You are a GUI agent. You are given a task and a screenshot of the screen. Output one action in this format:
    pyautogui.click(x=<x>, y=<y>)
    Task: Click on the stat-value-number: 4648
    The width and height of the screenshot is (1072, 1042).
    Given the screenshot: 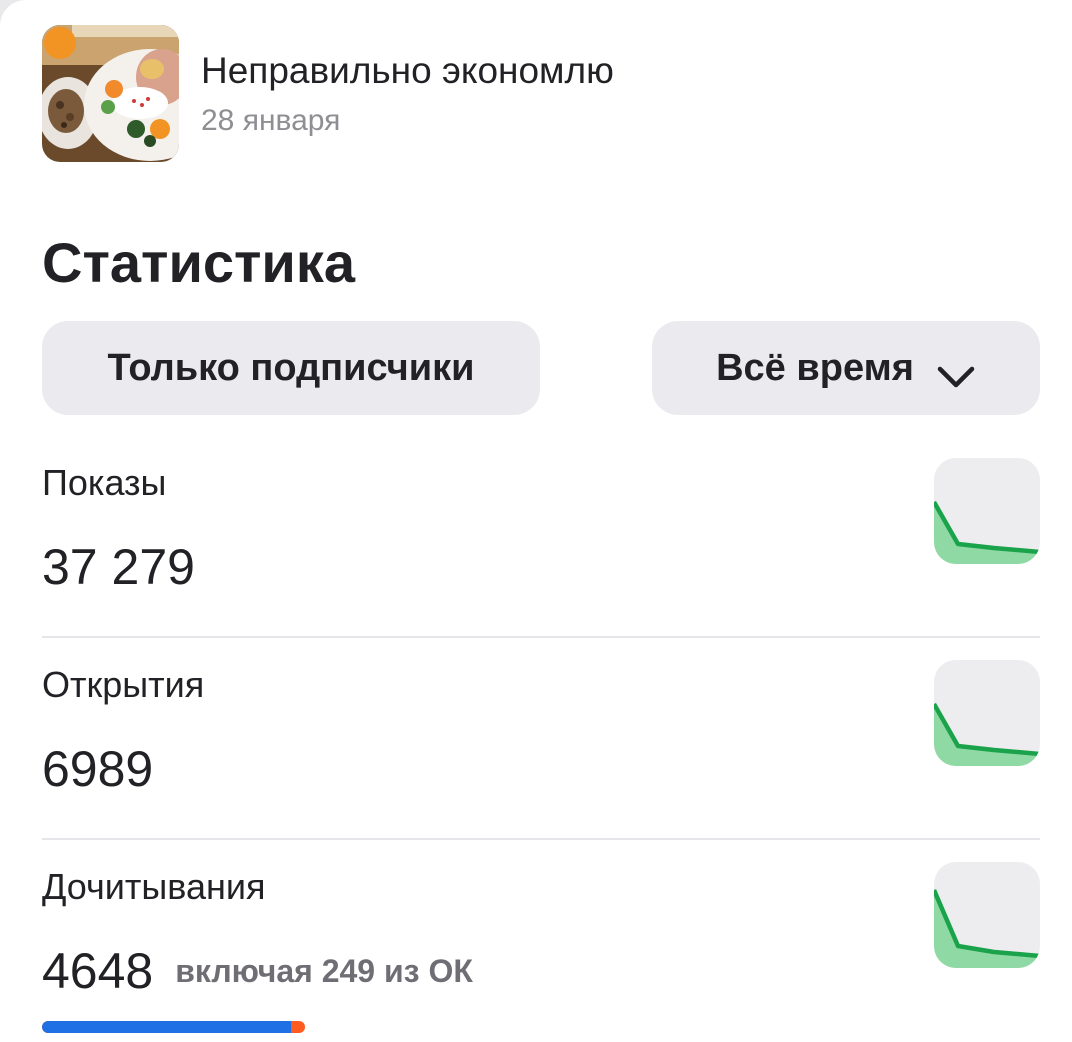 What is the action you would take?
    pyautogui.click(x=98, y=971)
    